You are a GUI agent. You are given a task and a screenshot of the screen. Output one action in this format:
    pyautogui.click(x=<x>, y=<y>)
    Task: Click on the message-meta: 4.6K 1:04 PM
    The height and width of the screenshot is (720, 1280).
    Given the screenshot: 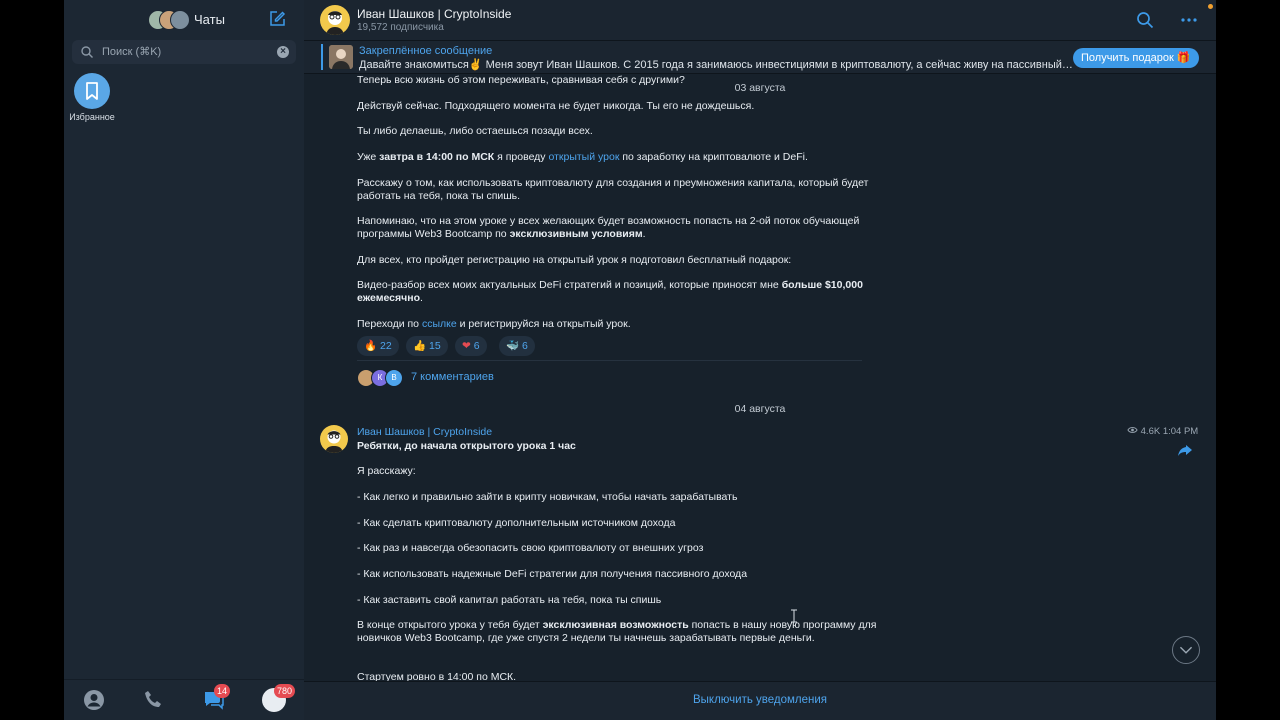 What is the action you would take?
    pyautogui.click(x=1162, y=431)
    